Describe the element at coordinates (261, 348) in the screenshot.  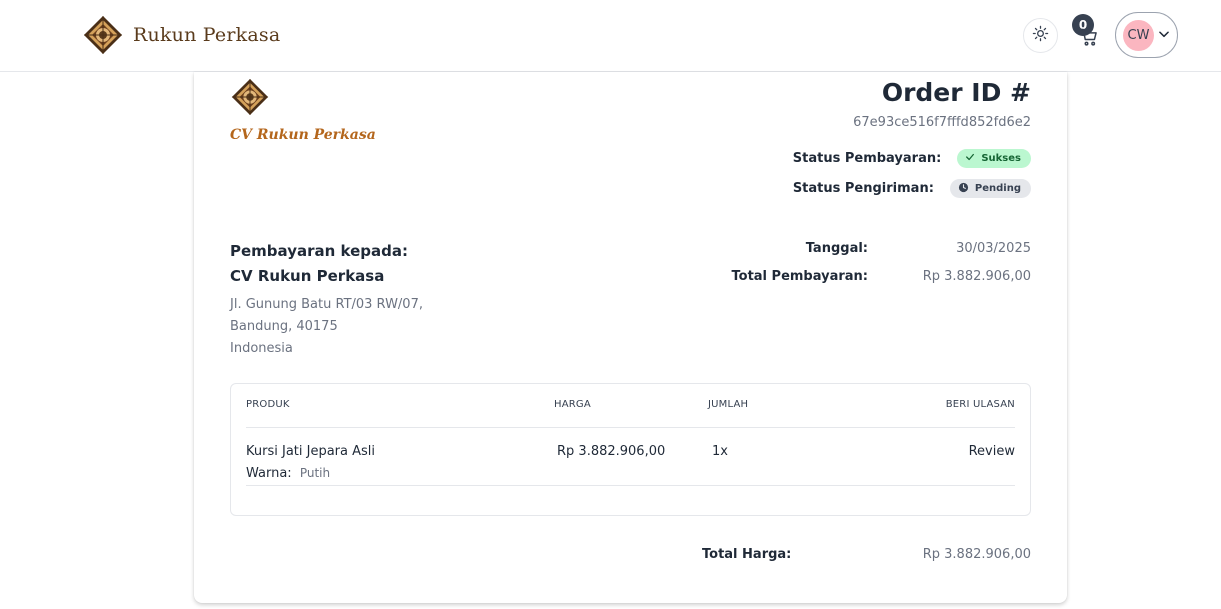
I see `address-line-3: Indonesia` at that location.